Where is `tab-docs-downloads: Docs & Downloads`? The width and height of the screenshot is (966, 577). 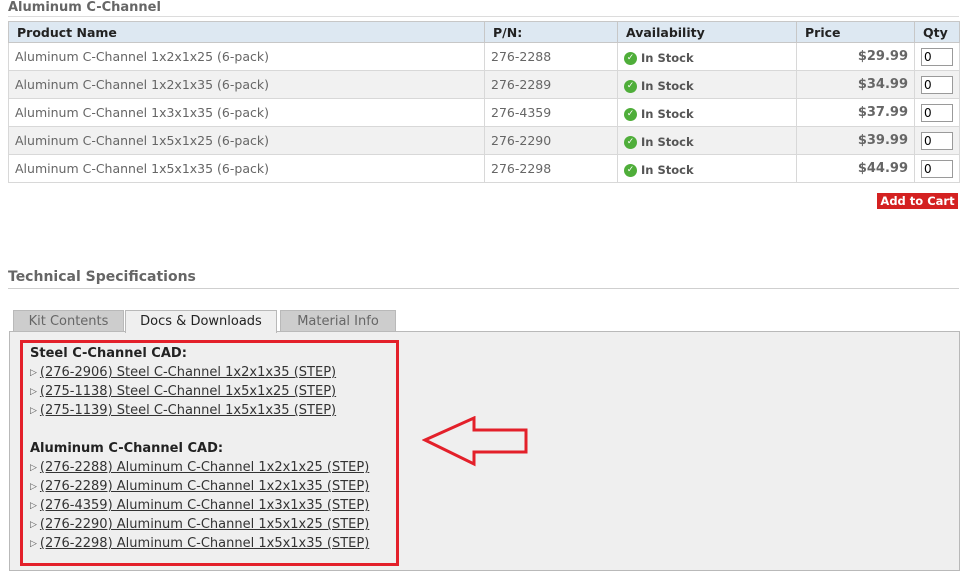
tab-docs-downloads: Docs & Downloads is located at coordinates (201, 321).